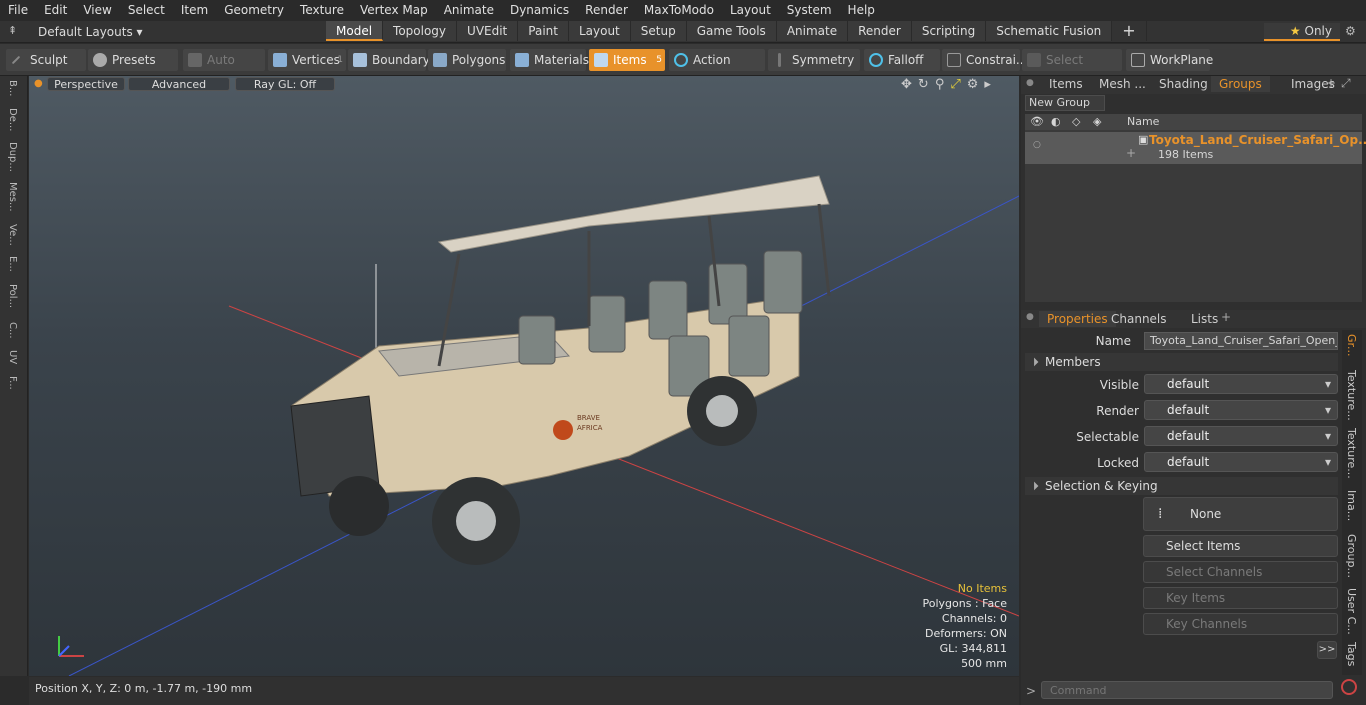 The image size is (1366, 705). Describe the element at coordinates (133, 60) in the screenshot. I see `presets-button: Presets` at that location.